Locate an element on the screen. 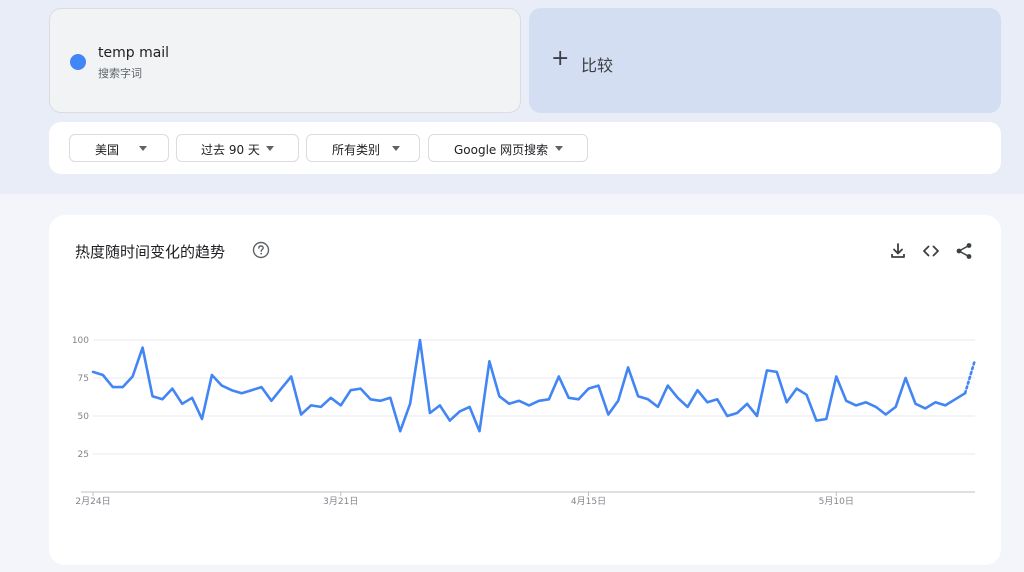 This screenshot has height=572, width=1024. category-filter-label: 所有类别 is located at coordinates (356, 150).